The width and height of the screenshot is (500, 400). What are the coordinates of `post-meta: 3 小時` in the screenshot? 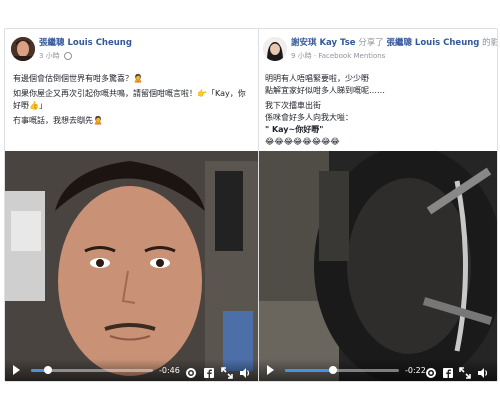 It's located at (55, 56).